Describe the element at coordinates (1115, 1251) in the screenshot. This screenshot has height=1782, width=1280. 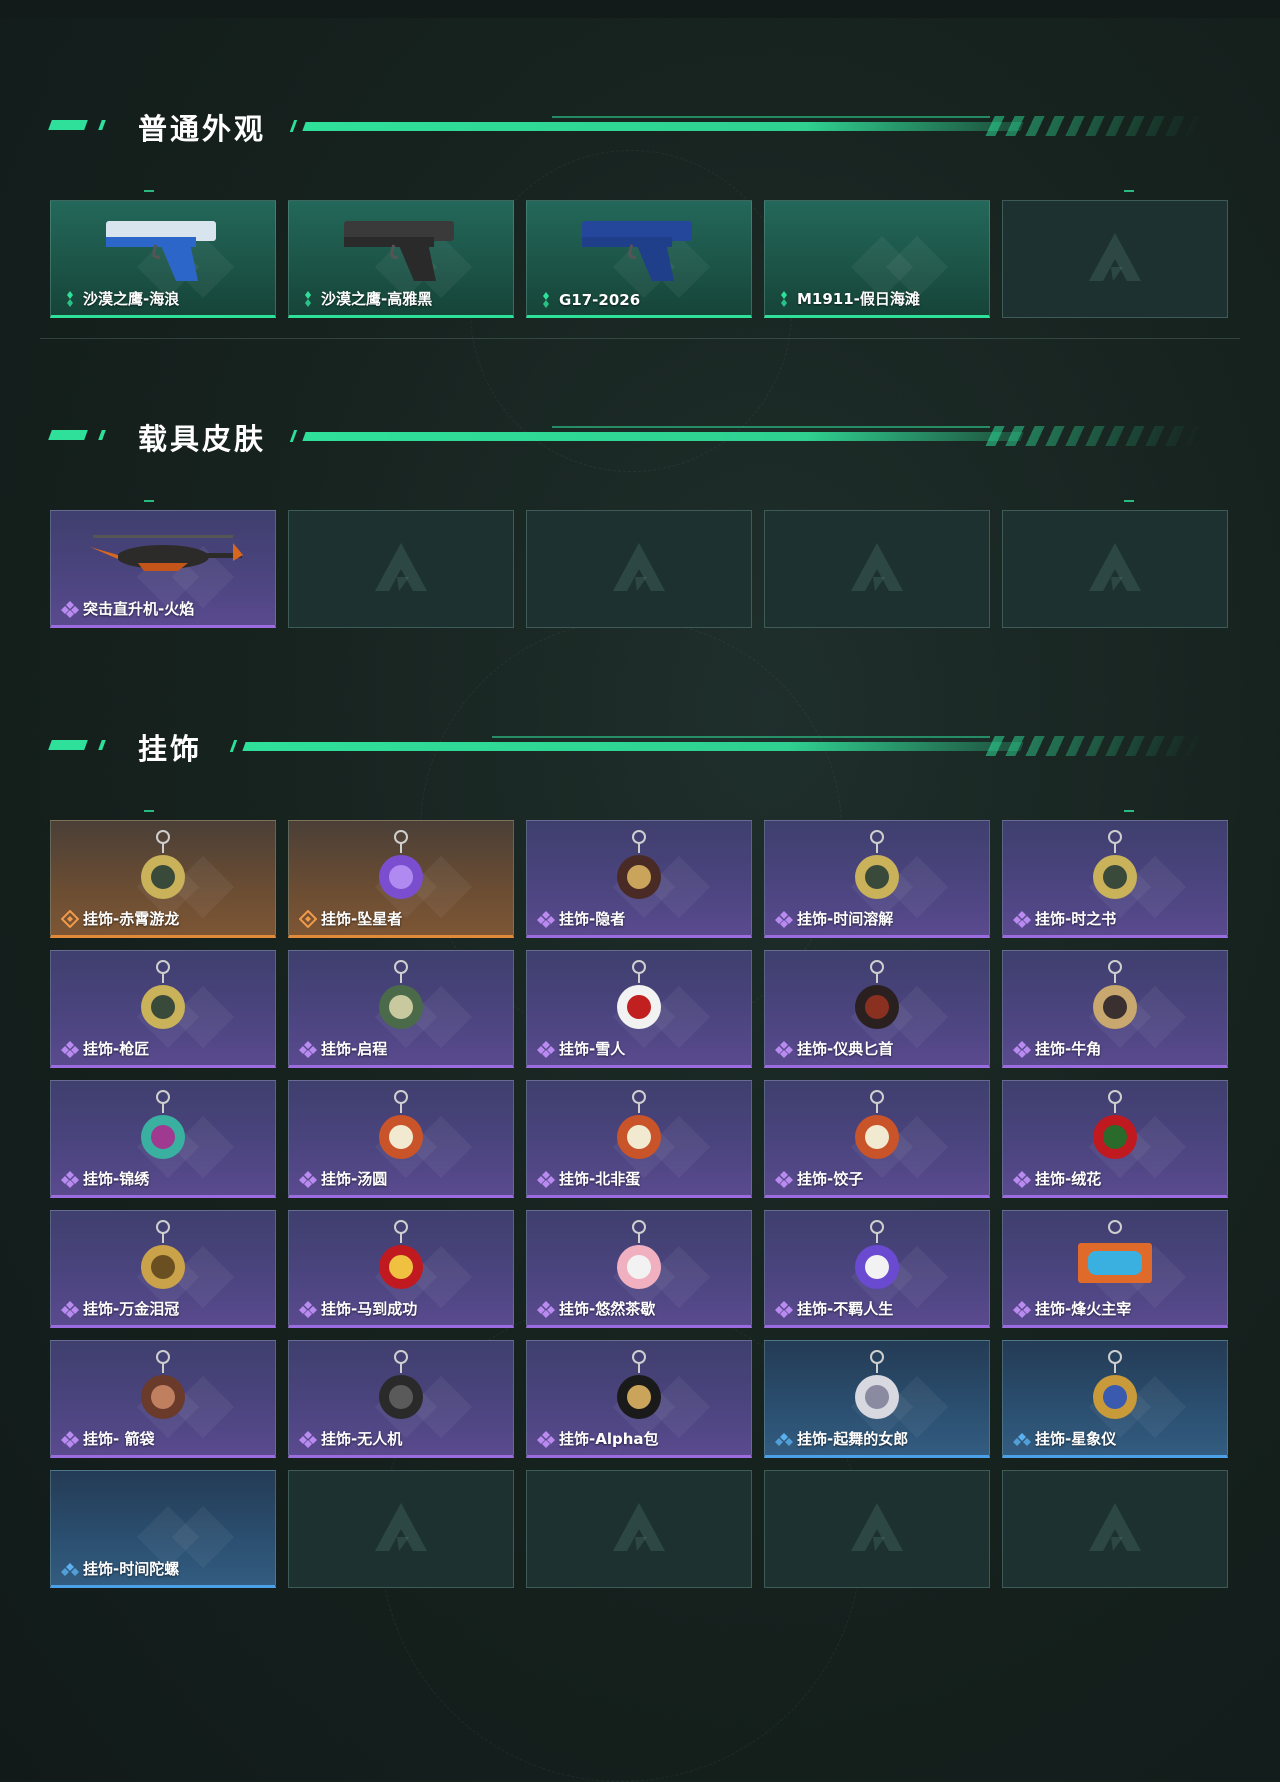
I see `sign-charm-icon` at that location.